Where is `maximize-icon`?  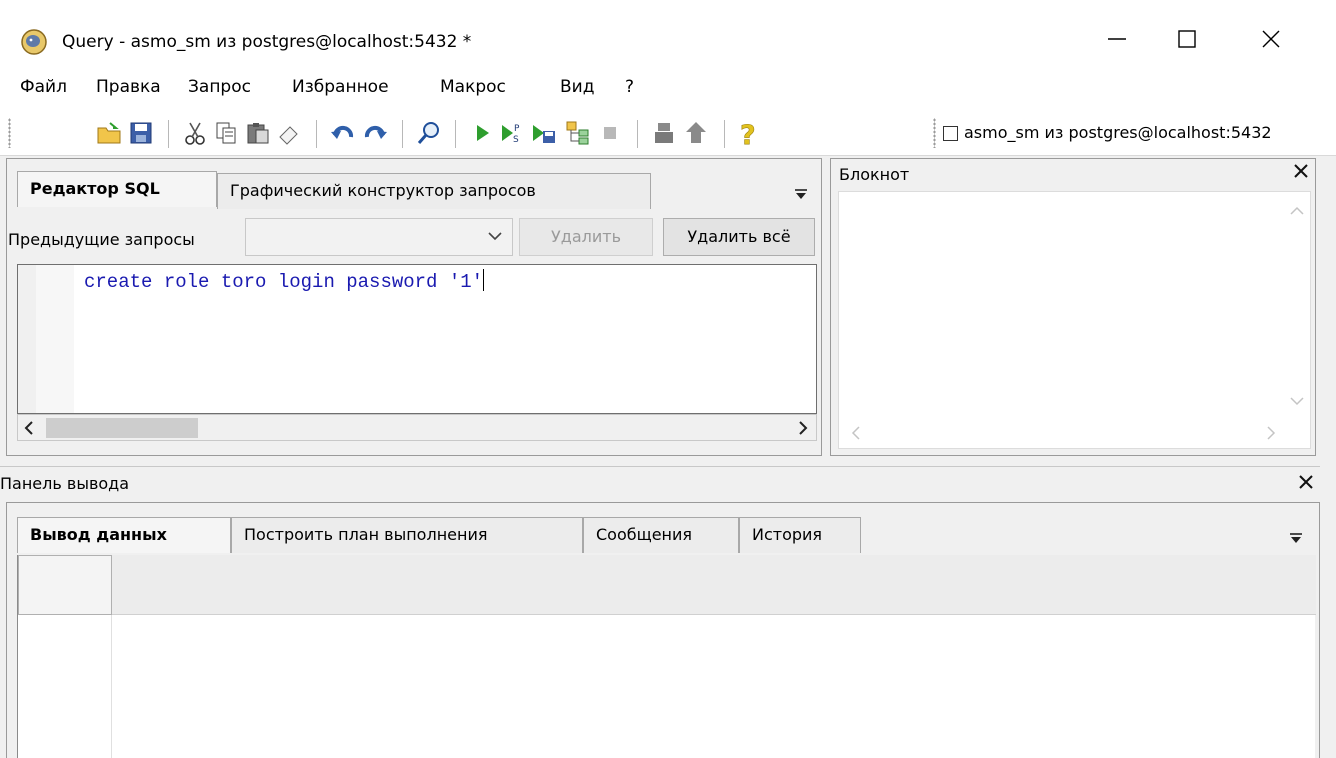 maximize-icon is located at coordinates (1187, 39).